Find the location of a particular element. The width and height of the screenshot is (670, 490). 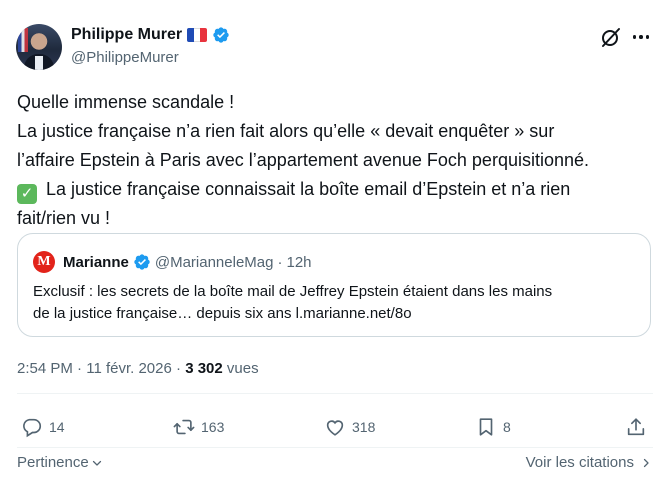

share-icon is located at coordinates (636, 427).